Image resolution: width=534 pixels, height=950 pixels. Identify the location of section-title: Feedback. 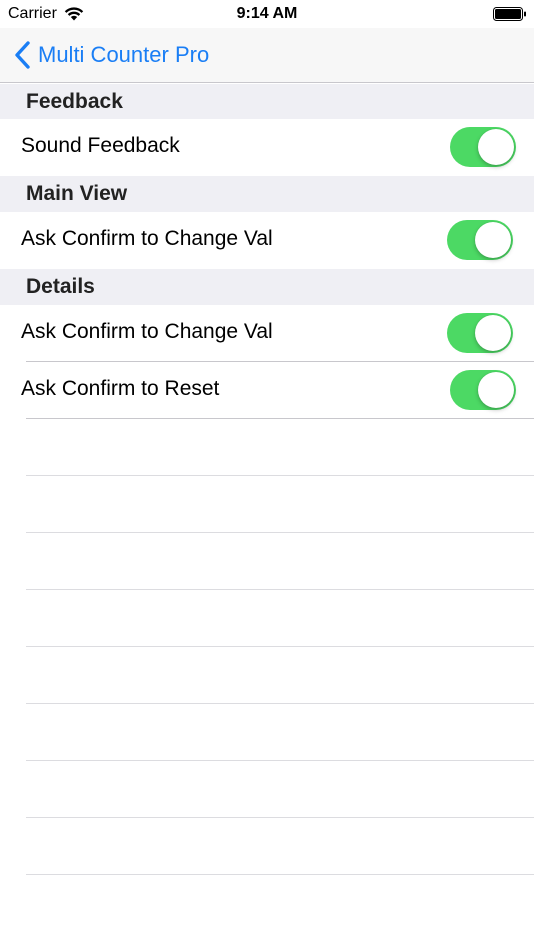
(74, 101).